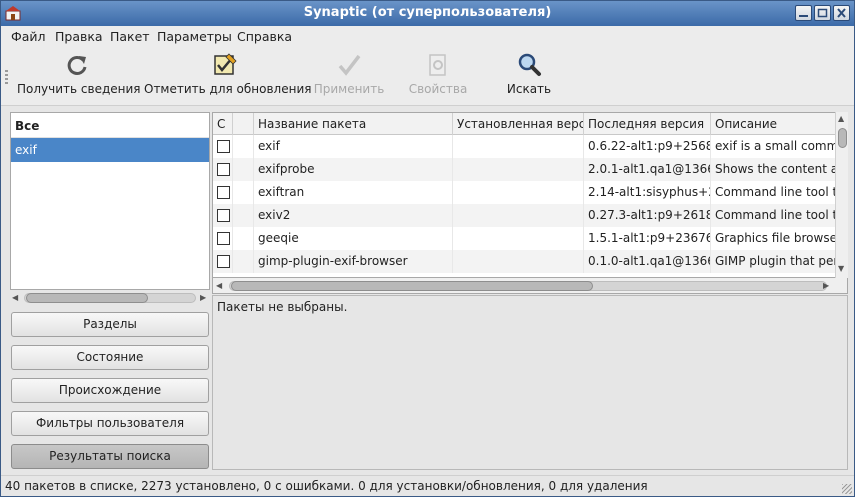 This screenshot has width=855, height=497. What do you see at coordinates (353, 192) in the screenshot?
I see `row-name: exiftran` at bounding box center [353, 192].